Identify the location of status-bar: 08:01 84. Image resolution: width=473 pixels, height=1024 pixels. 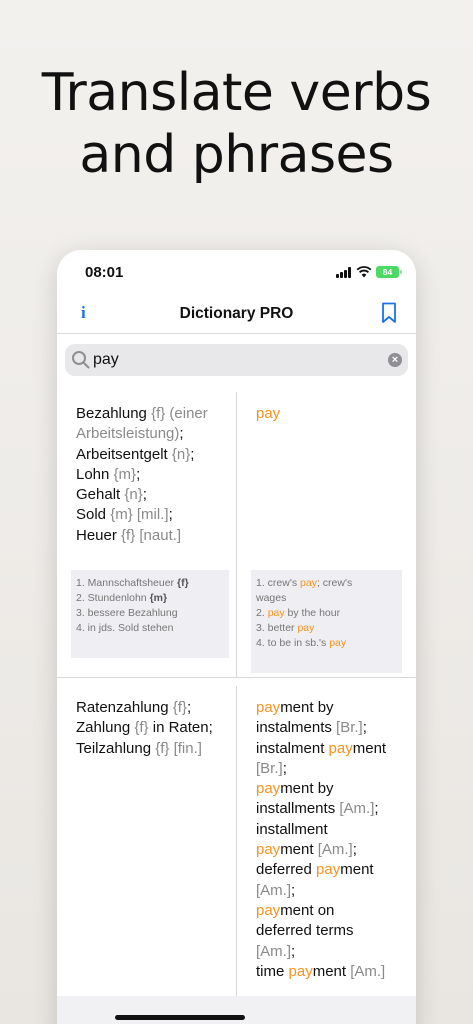
(236, 272).